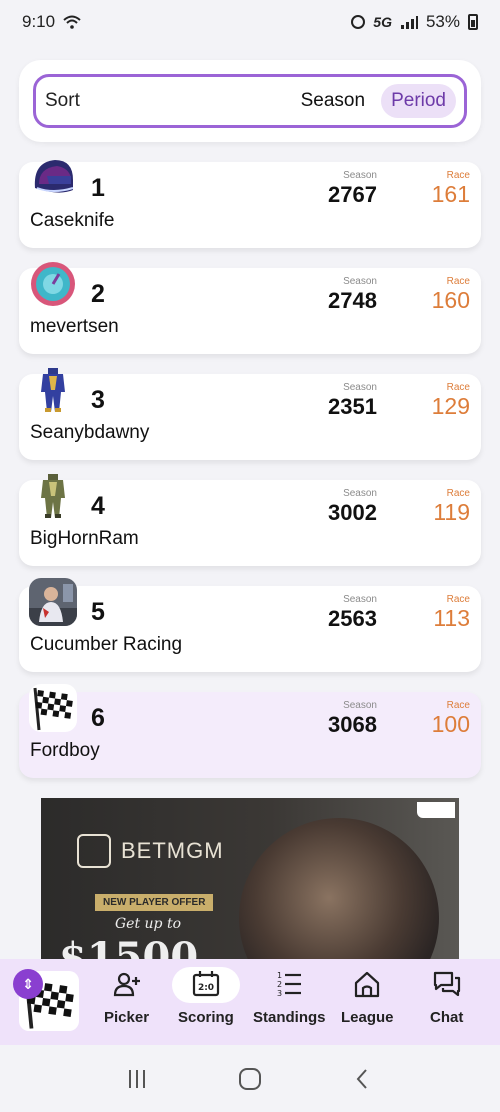 Image resolution: width=500 pixels, height=1112 pixels. I want to click on season-points: 2767, so click(352, 194).